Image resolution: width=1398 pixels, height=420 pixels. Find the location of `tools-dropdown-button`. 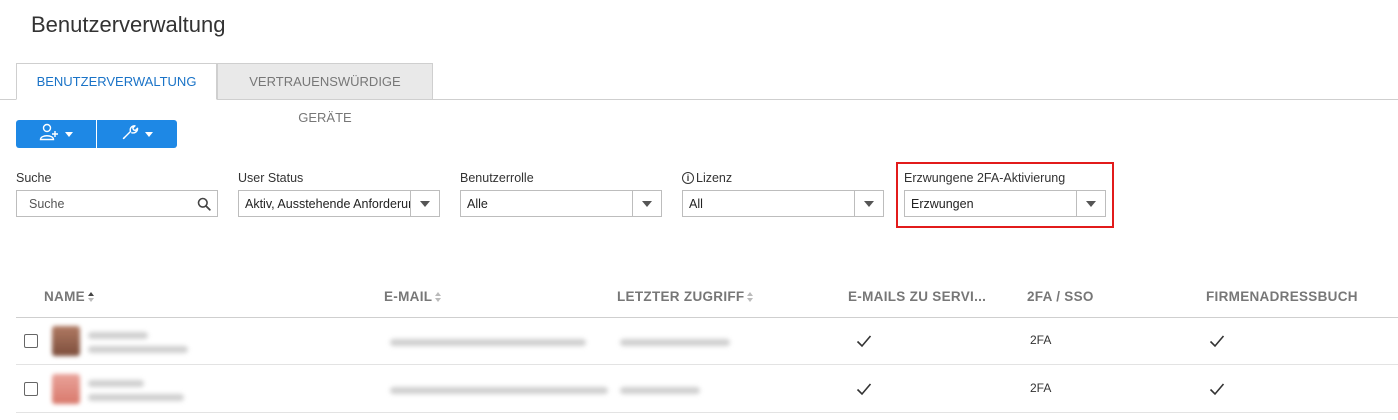

tools-dropdown-button is located at coordinates (137, 134).